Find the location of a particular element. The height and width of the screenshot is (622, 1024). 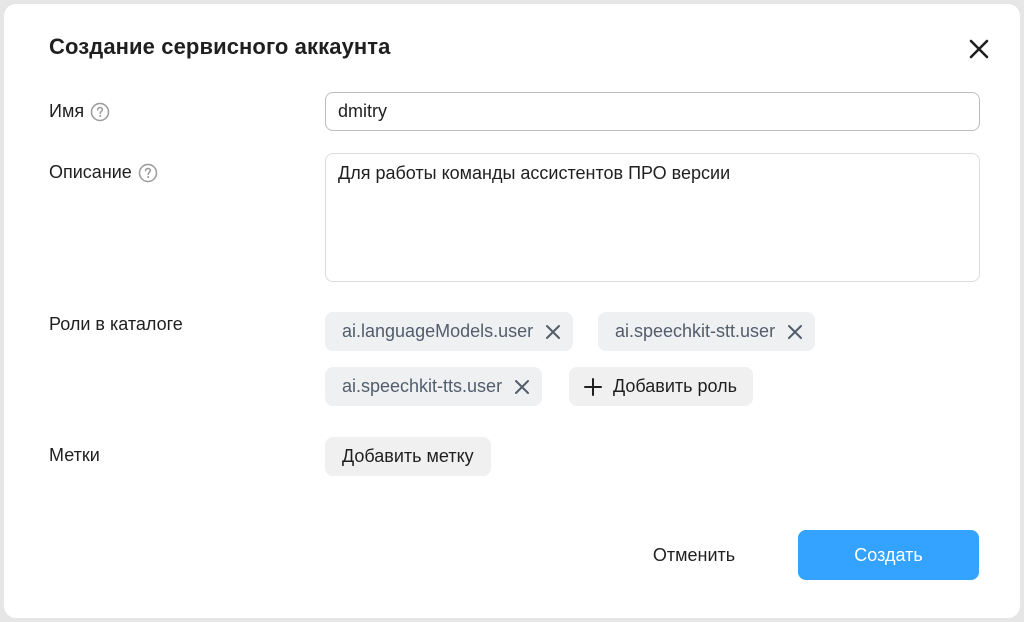

name-input is located at coordinates (652, 111).